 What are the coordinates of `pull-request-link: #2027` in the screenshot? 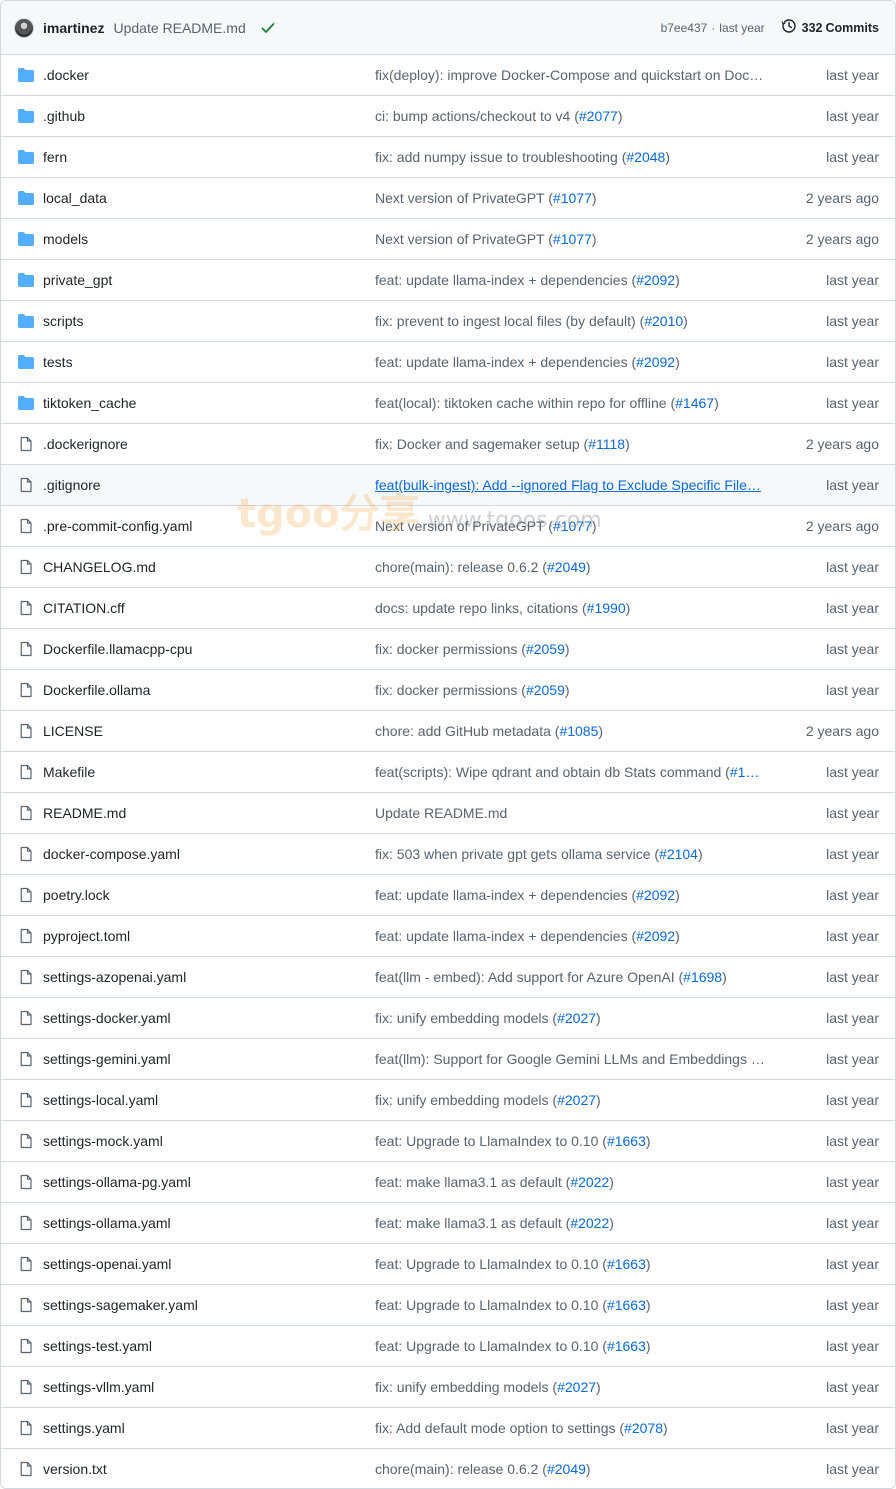 It's located at (576, 1018).